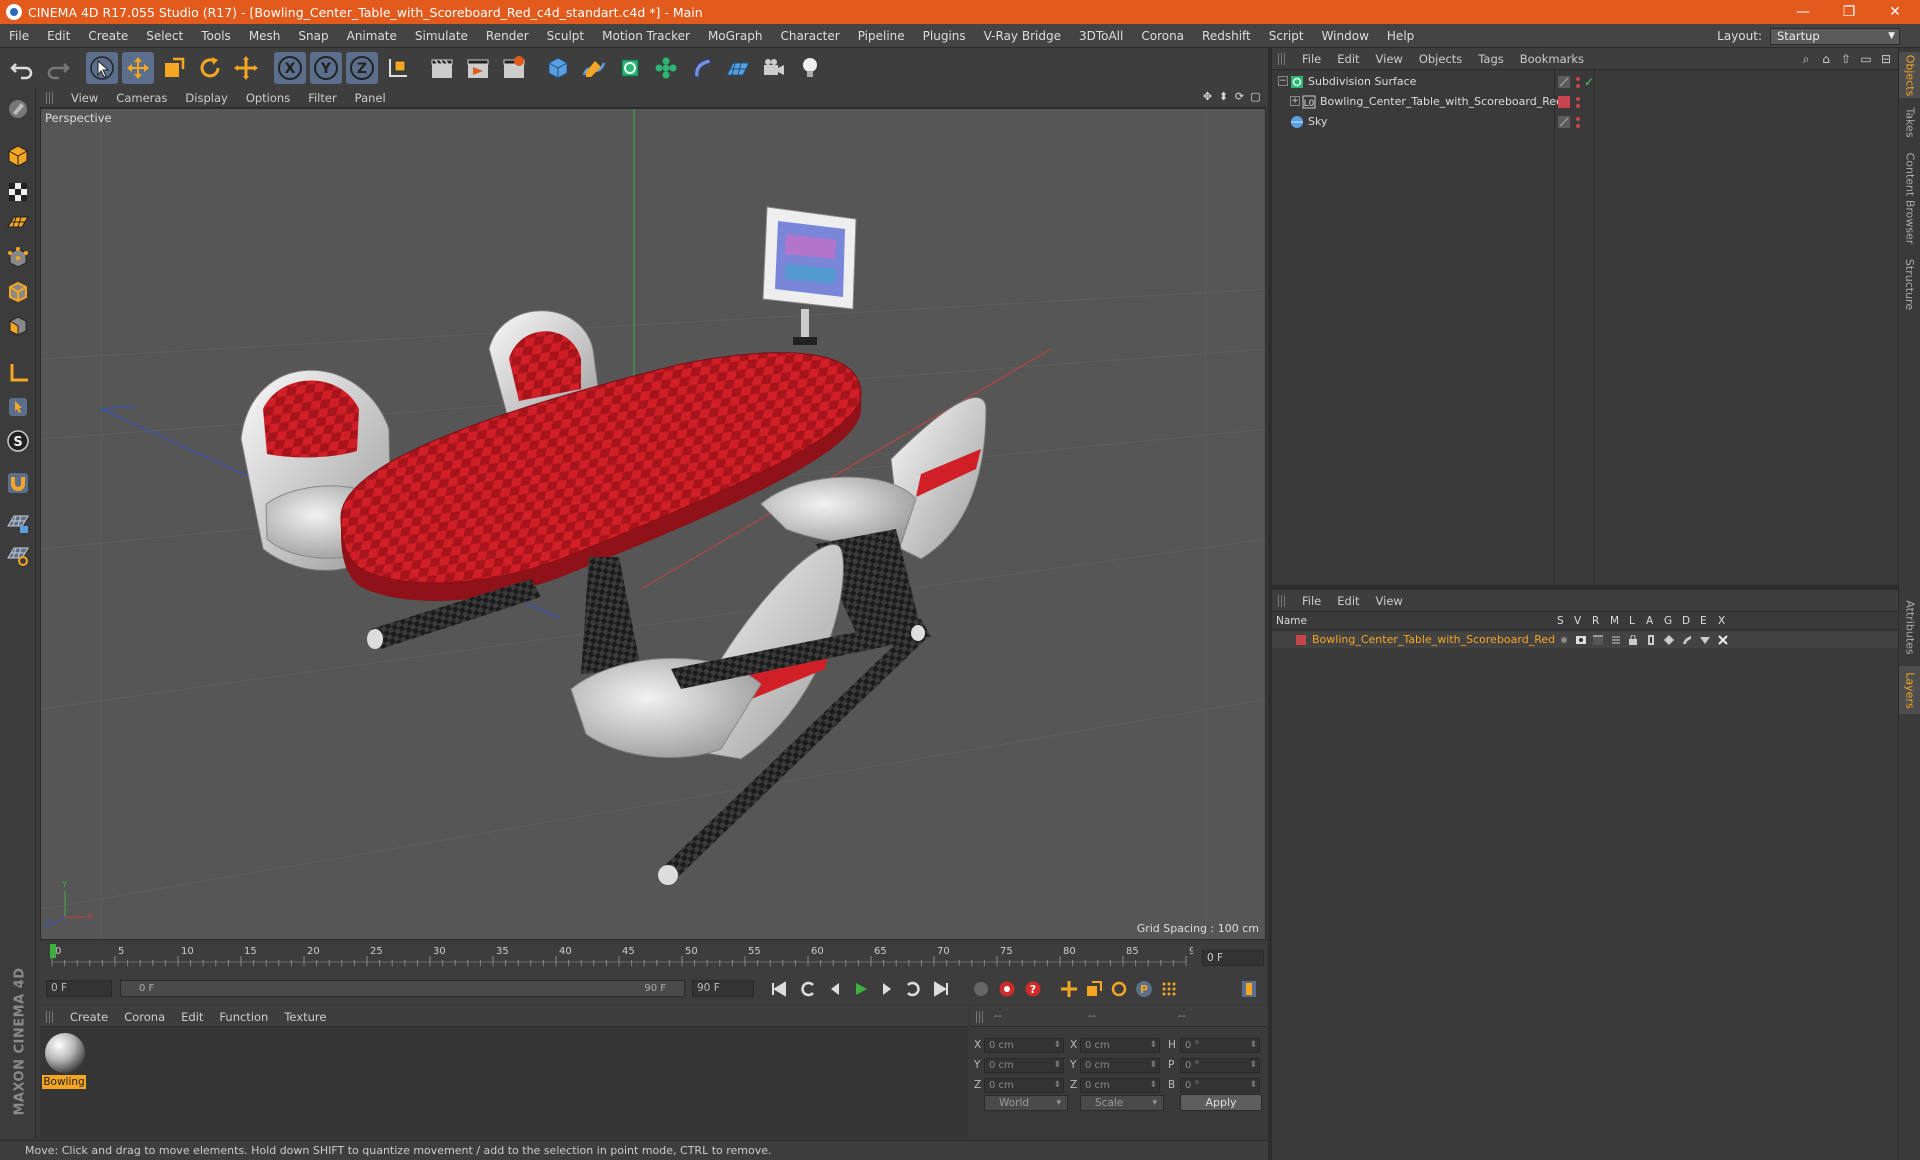 This screenshot has width=1920, height=1160. Describe the element at coordinates (941, 989) in the screenshot. I see `go-to-end-button` at that location.